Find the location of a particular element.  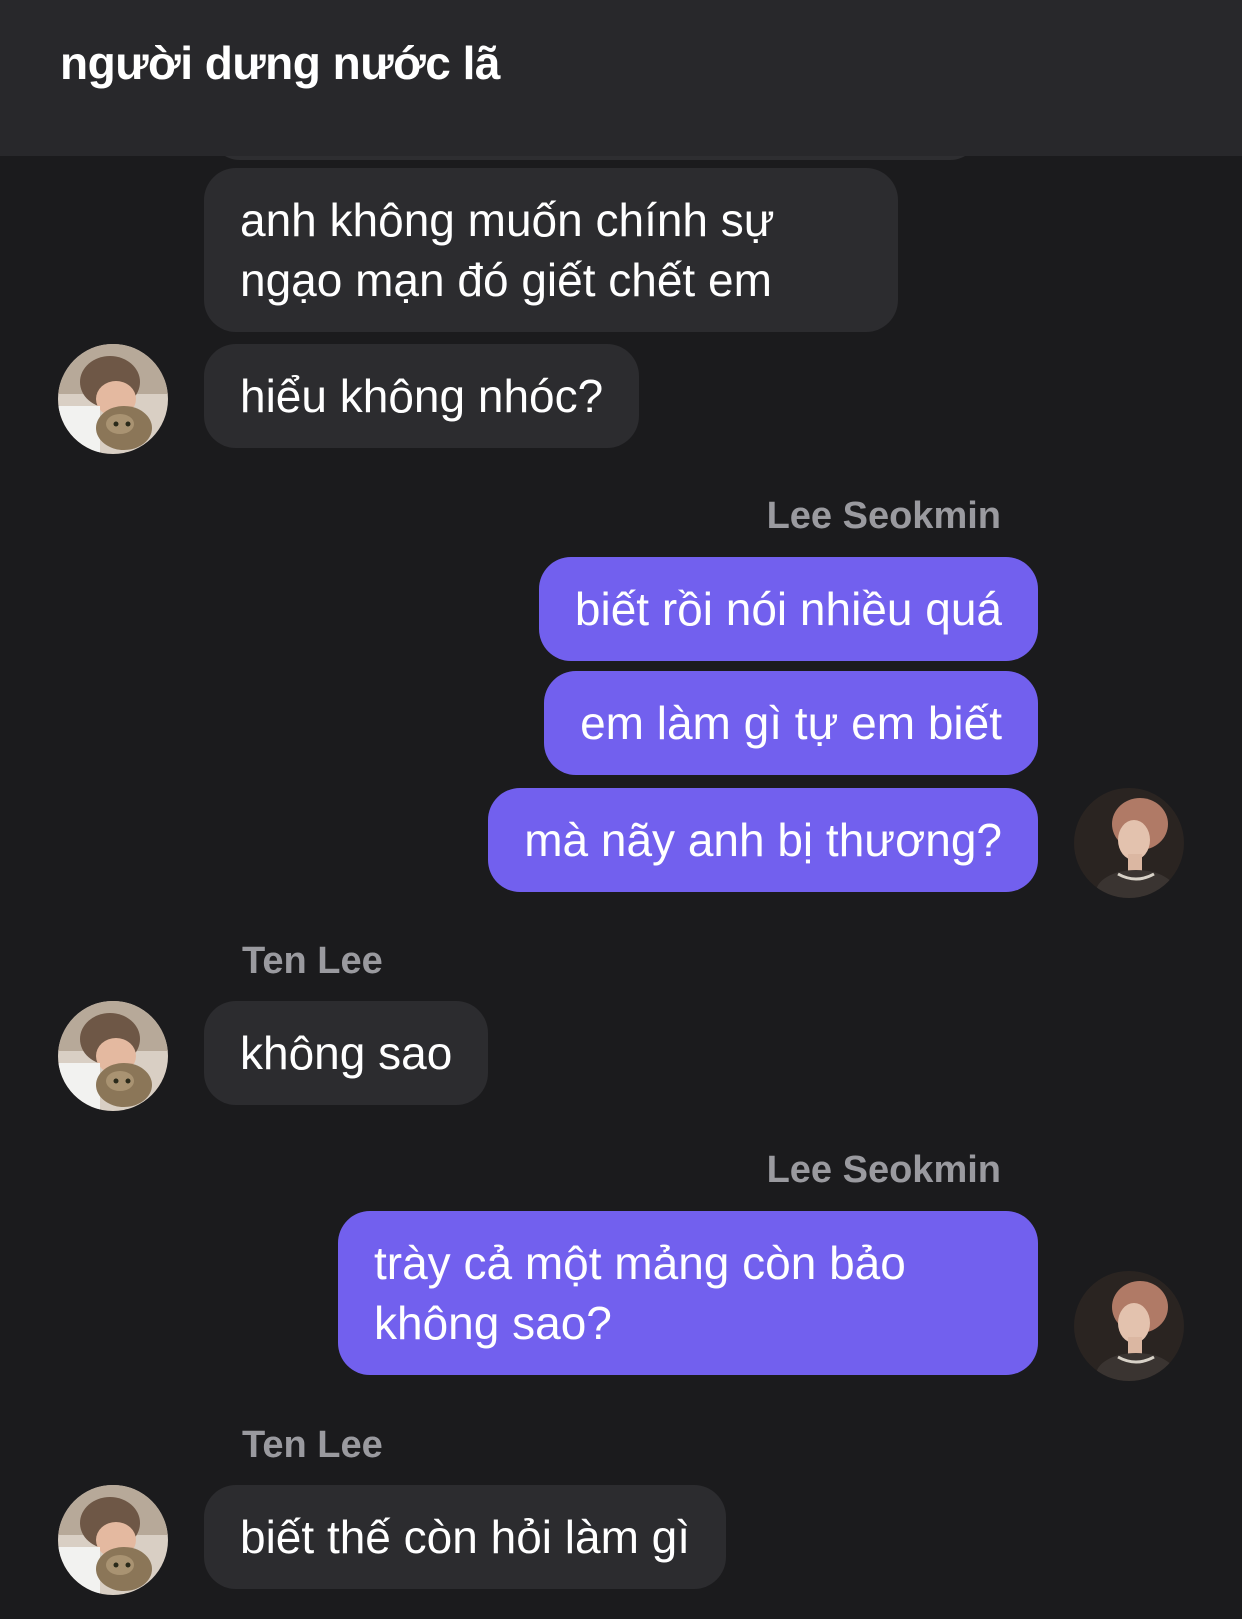

chat-header: người dưng nước lã is located at coordinates (621, 78).